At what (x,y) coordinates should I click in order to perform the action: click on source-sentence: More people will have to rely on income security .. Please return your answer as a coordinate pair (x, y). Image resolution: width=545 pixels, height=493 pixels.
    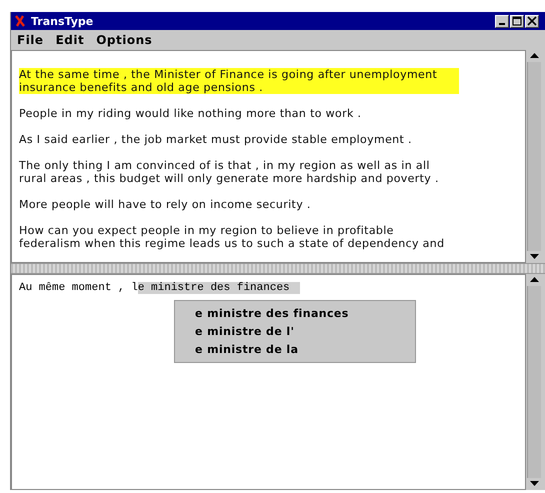
    Looking at the image, I should click on (165, 204).